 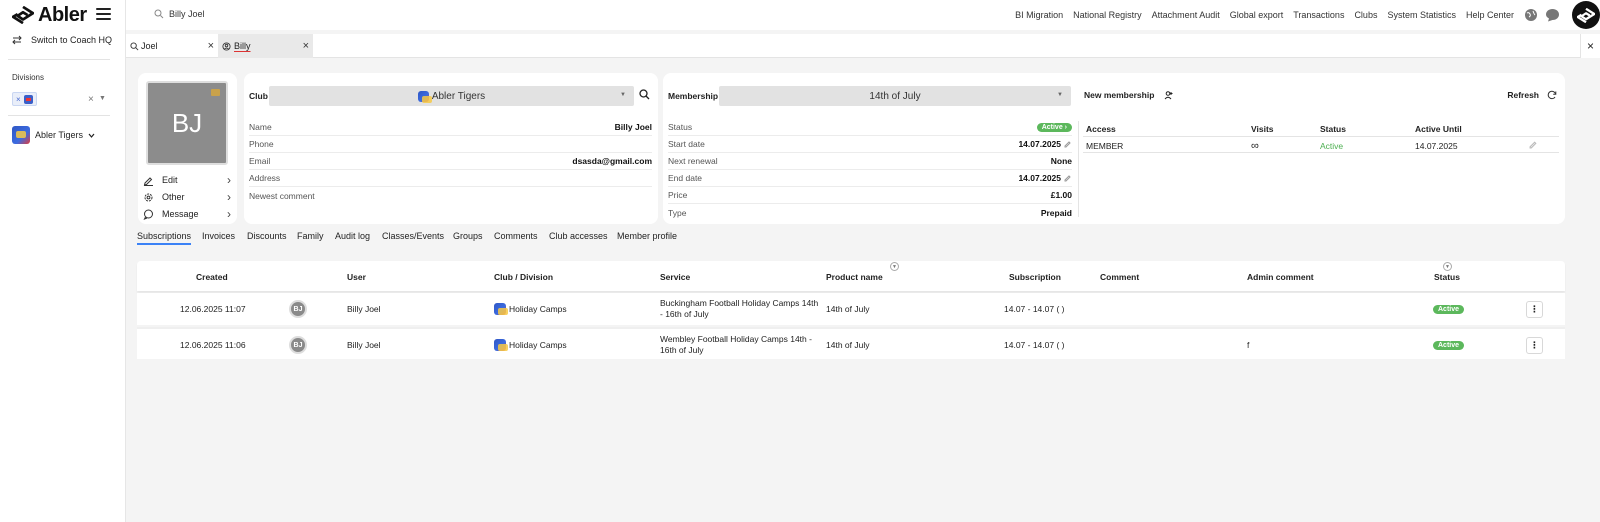 What do you see at coordinates (870, 127) in the screenshot?
I see `status-field: Status Active ›` at bounding box center [870, 127].